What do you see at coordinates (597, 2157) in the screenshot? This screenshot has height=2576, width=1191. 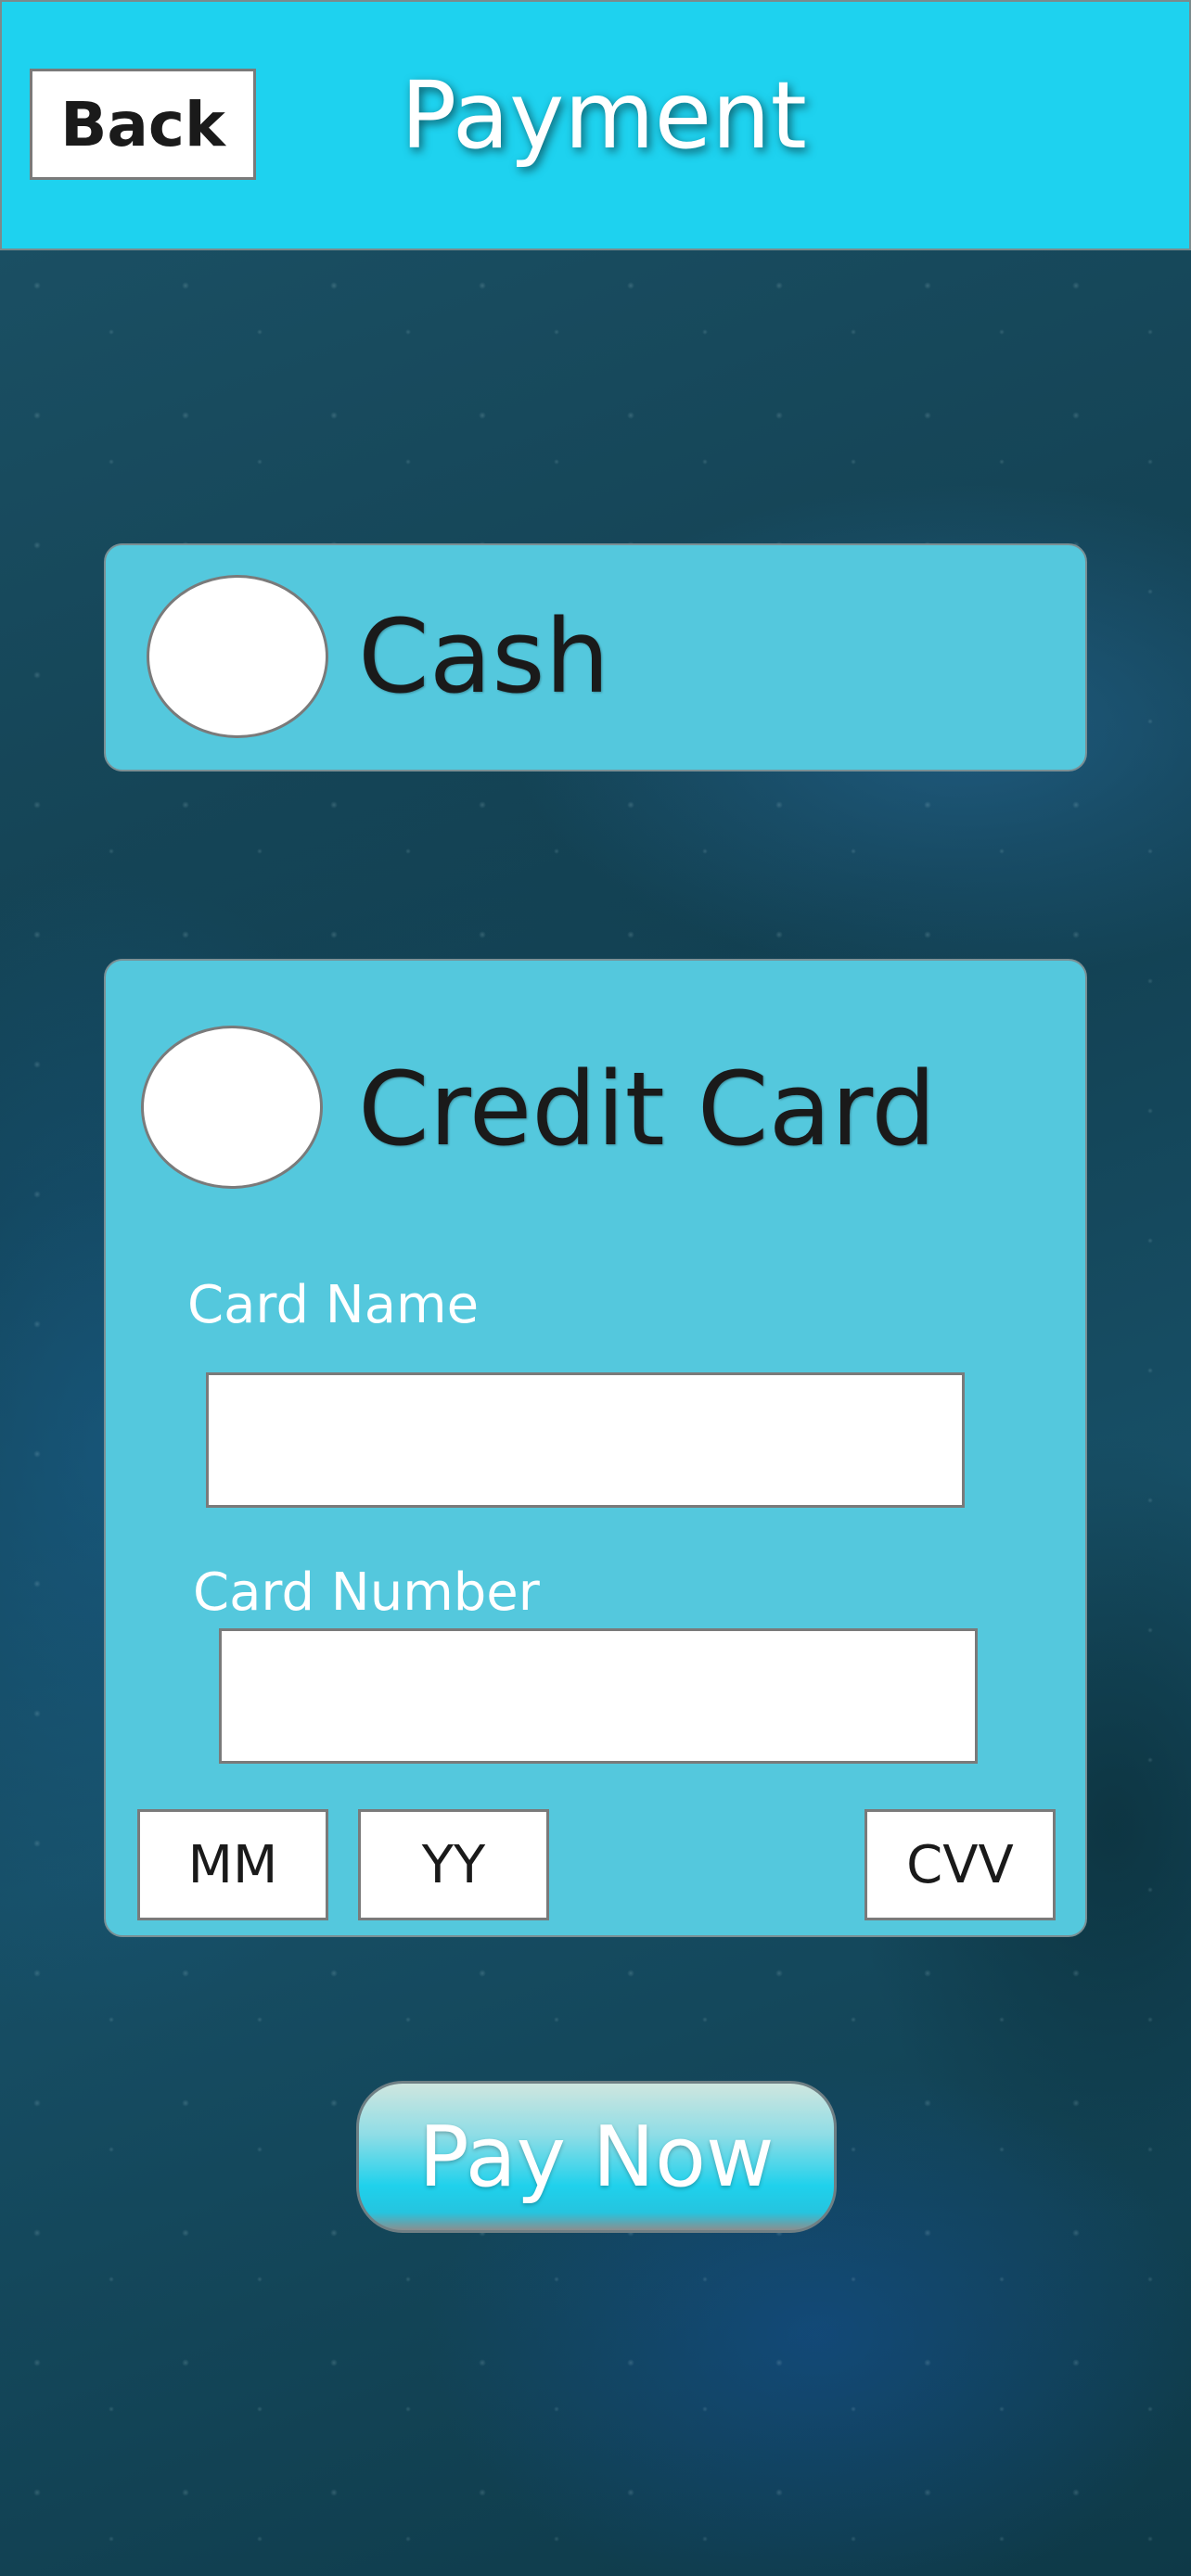 I see `pay-now-button: Pay Now` at bounding box center [597, 2157].